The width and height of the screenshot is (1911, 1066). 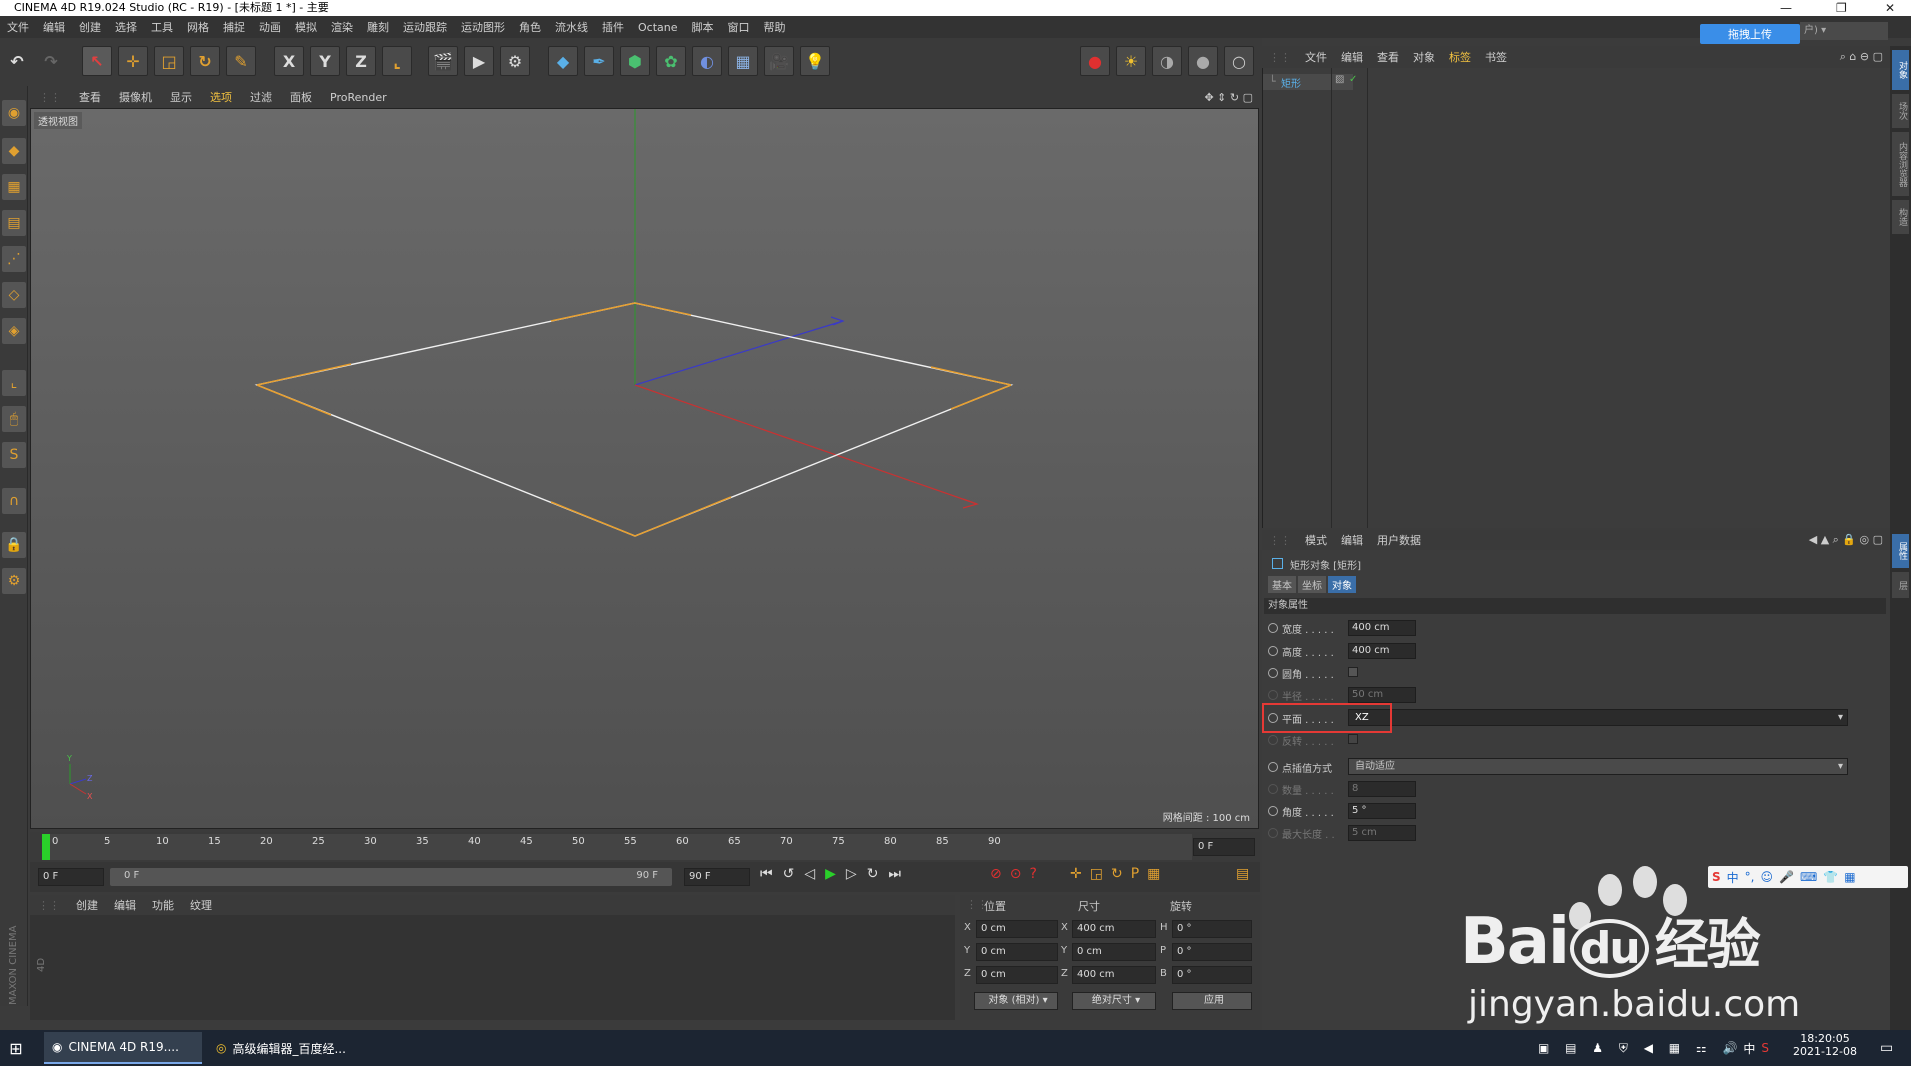 I want to click on size-x-field: 400 cm, so click(x=1114, y=929).